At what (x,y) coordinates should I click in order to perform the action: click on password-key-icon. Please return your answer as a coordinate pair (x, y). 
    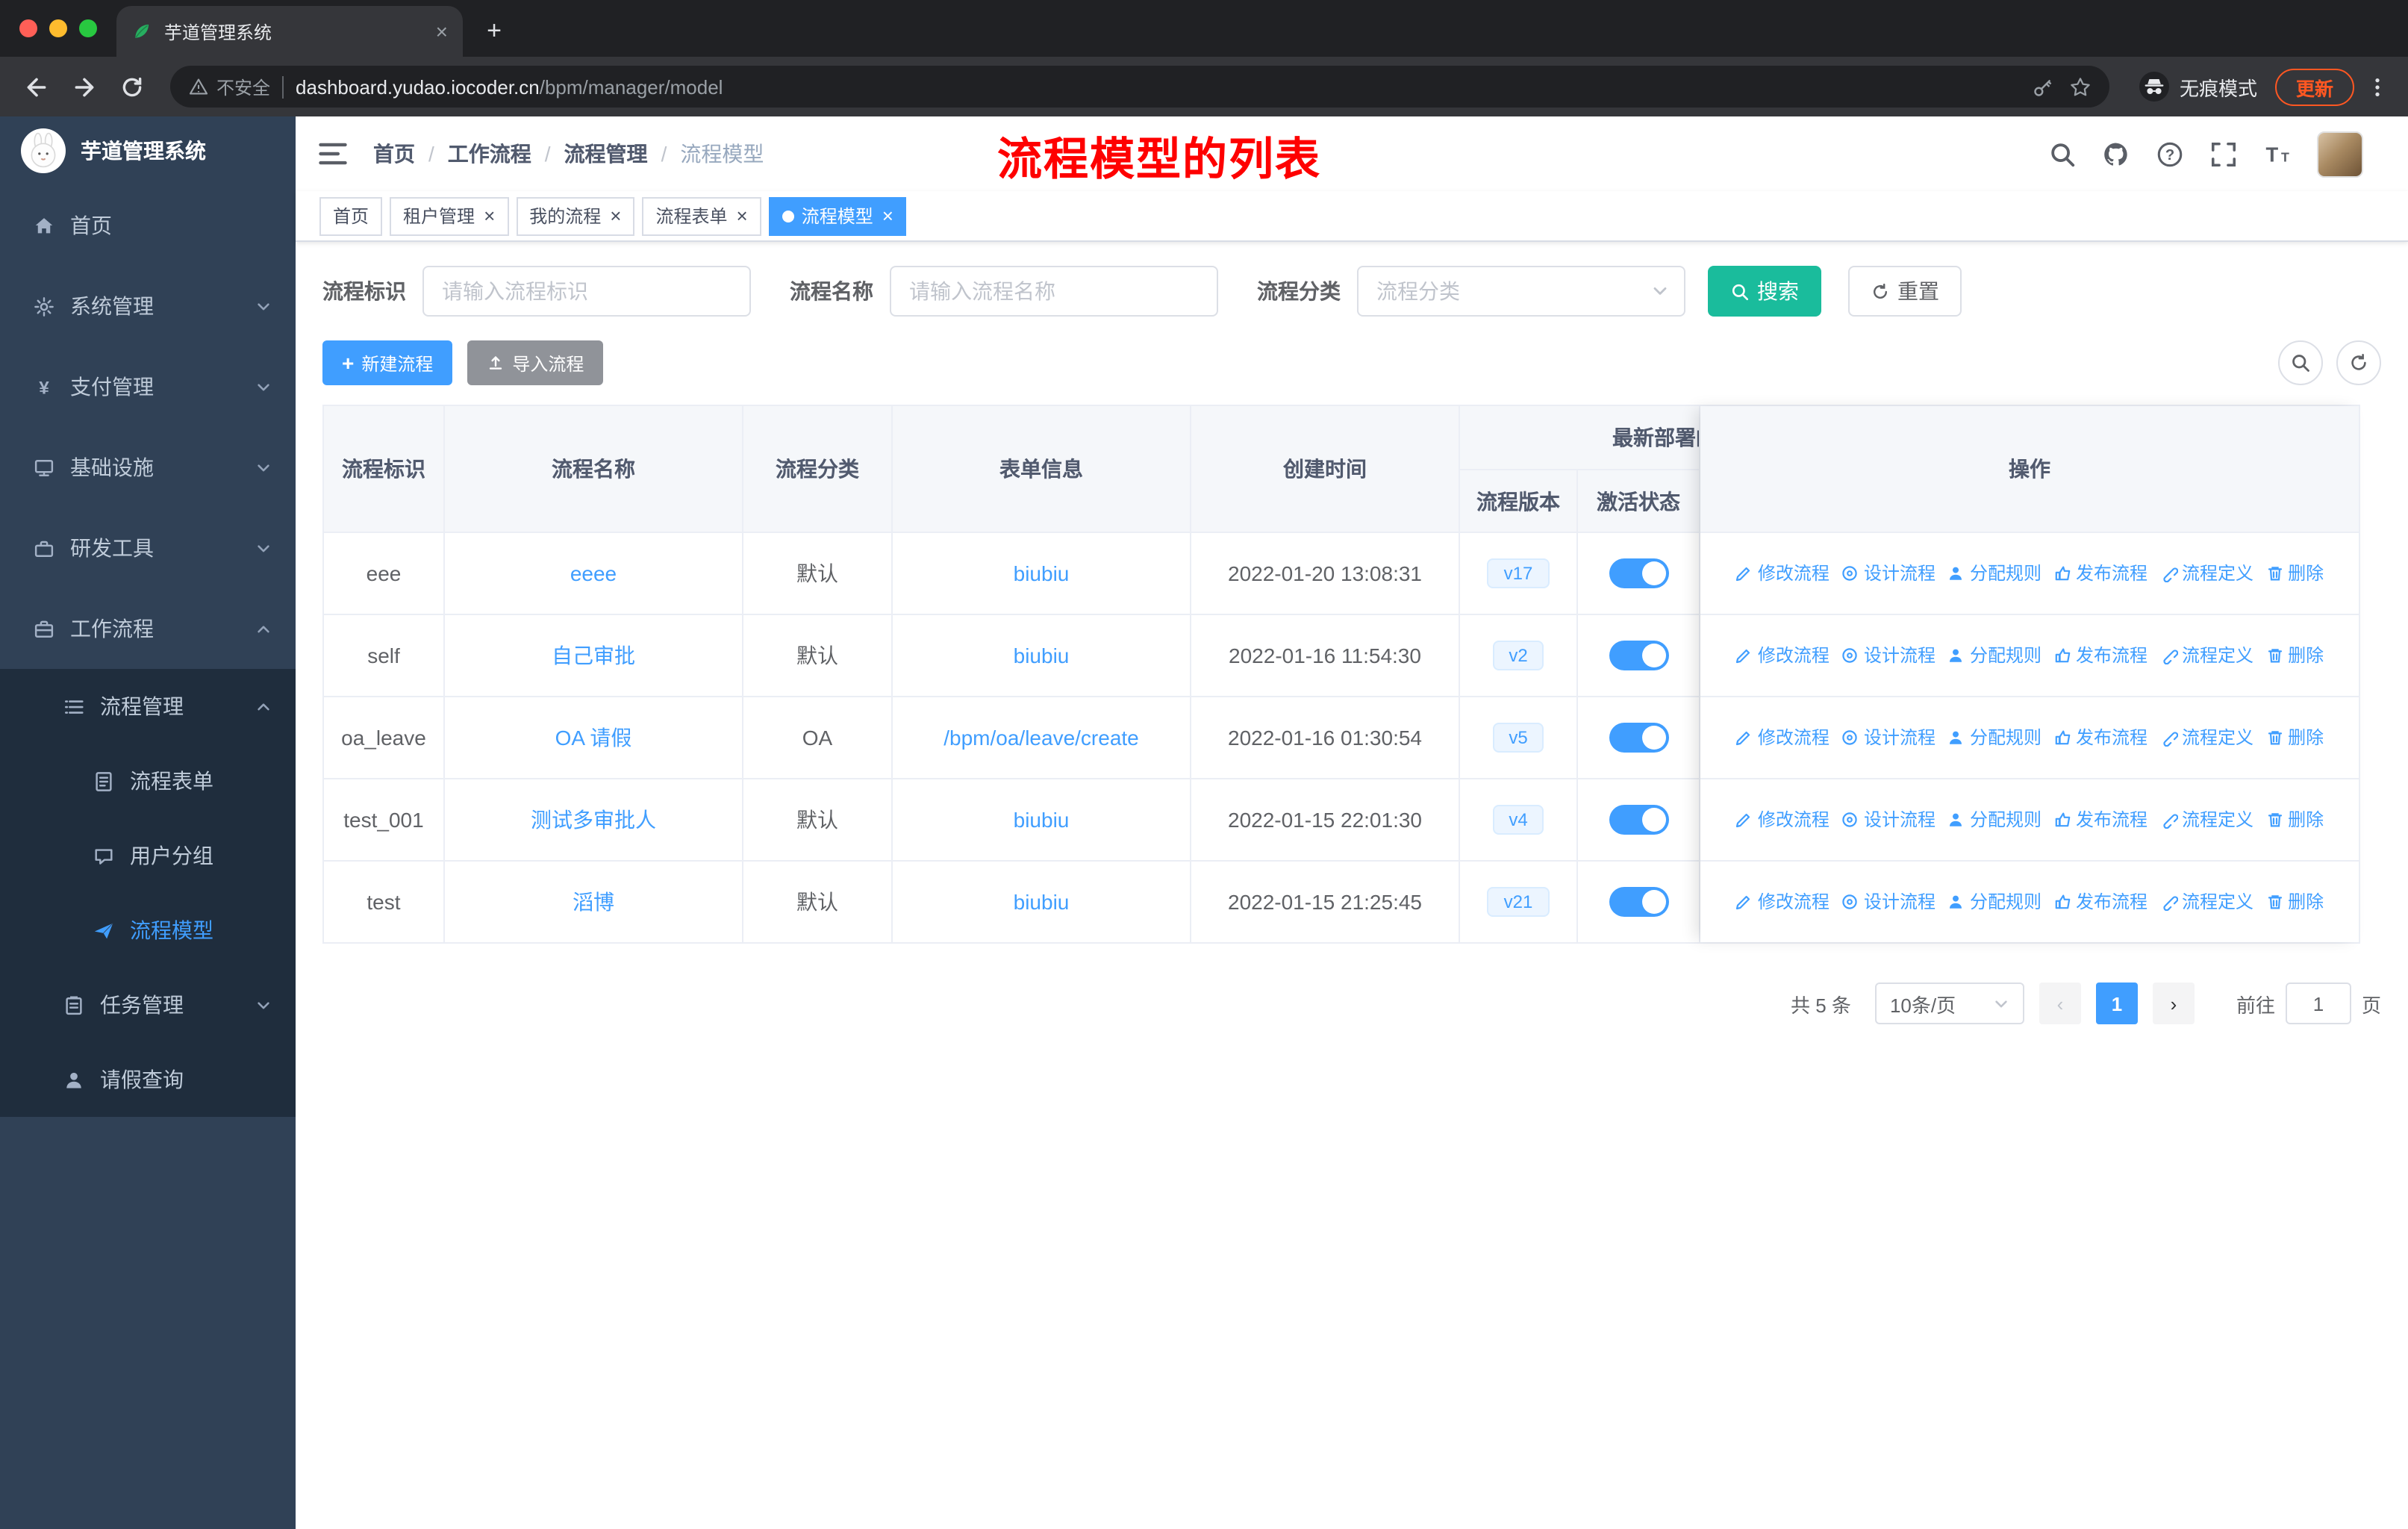
    Looking at the image, I should click on (2043, 86).